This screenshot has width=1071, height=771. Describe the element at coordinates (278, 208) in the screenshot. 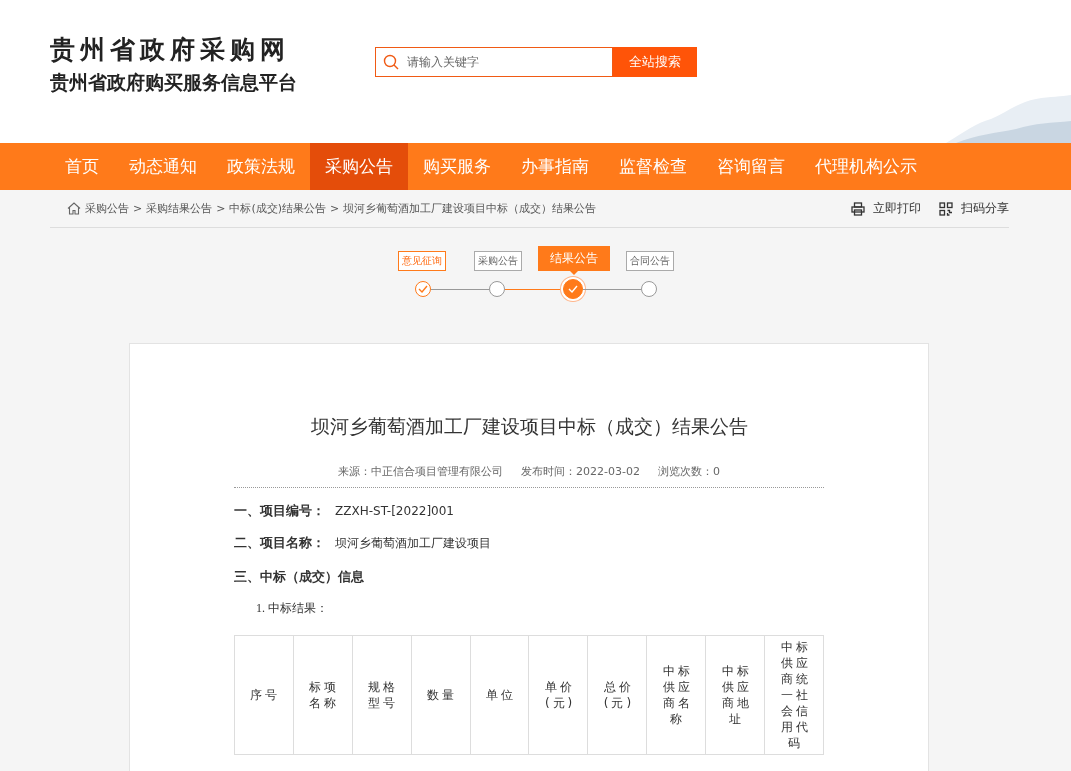

I see `breadcrumb-link: 中标(成交)结果公告` at that location.